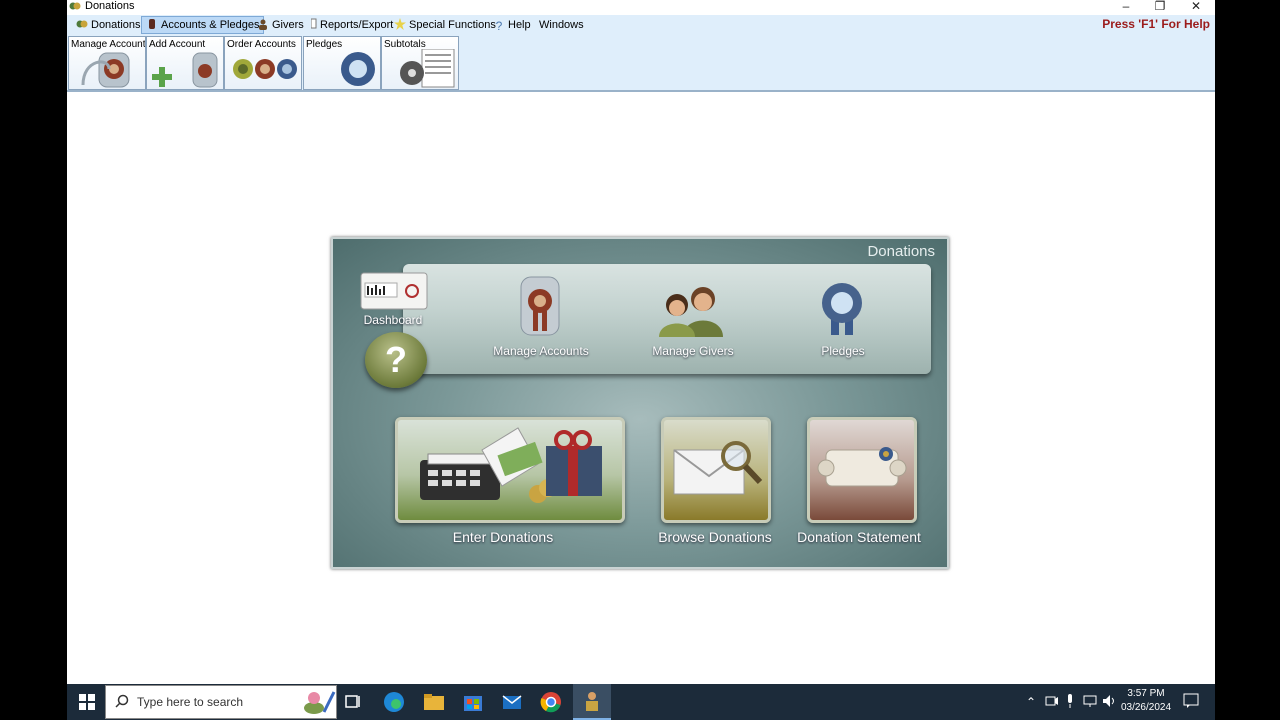  Describe the element at coordinates (641, 7) in the screenshot. I see `title-bar: Donations – ❐ ✕` at that location.